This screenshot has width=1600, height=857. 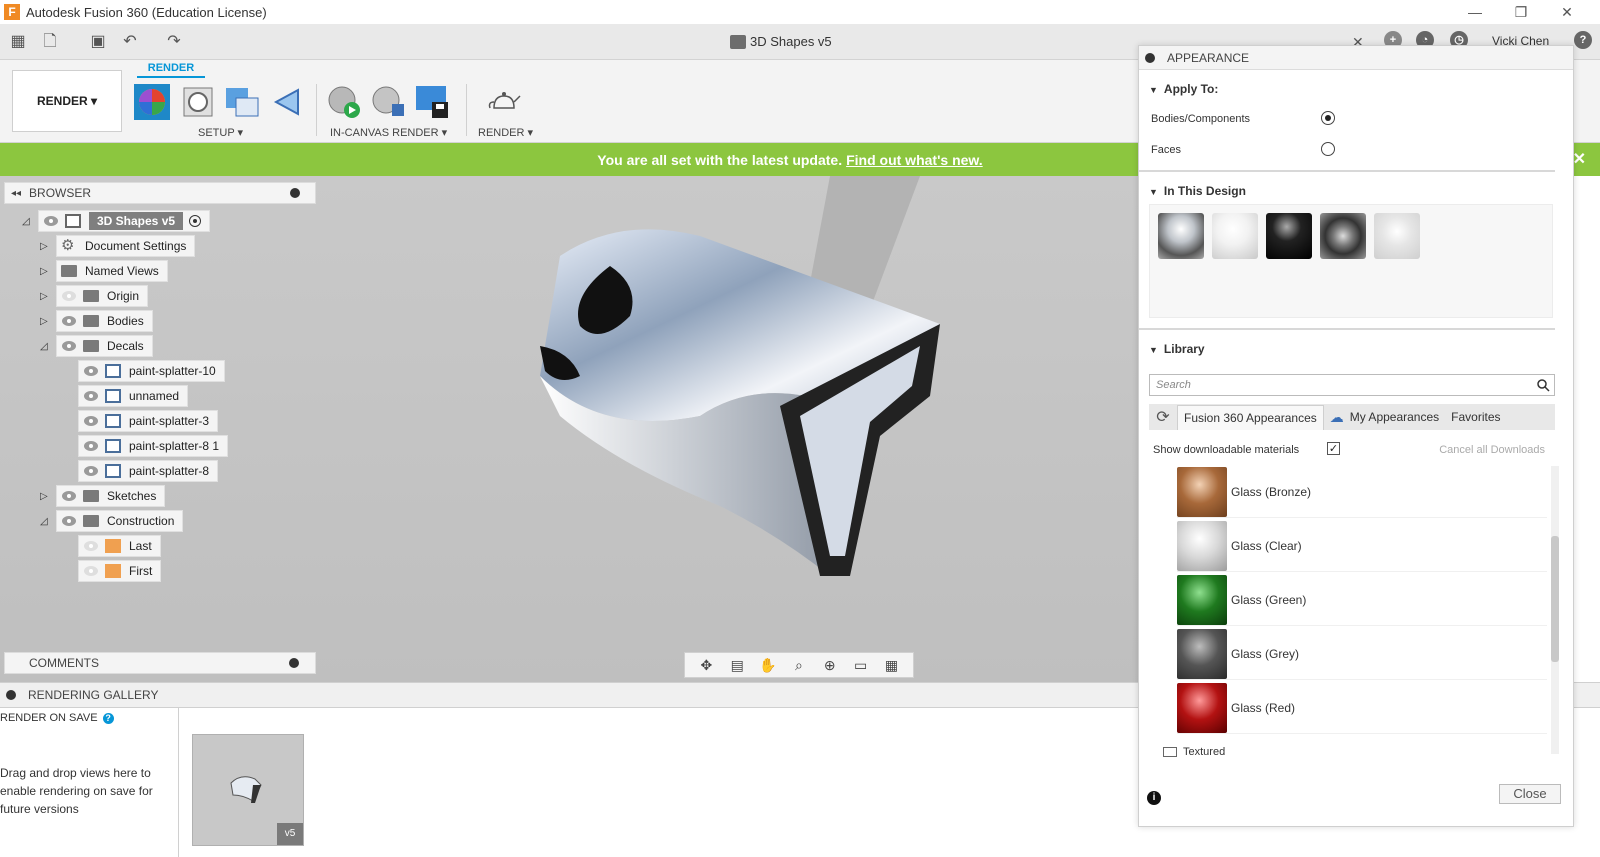 I want to click on data-panel-grid-icon: ▦, so click(x=18, y=42).